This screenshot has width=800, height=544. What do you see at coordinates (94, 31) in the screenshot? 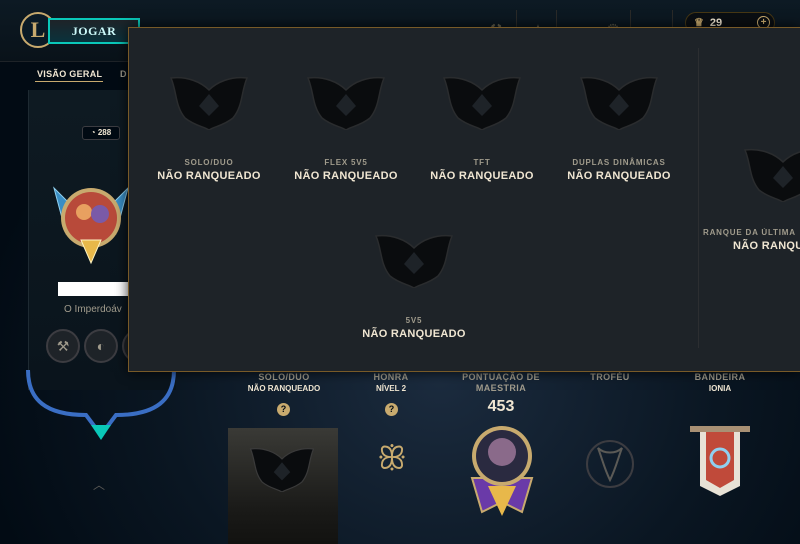
I see `play-button: JOGAR` at bounding box center [94, 31].